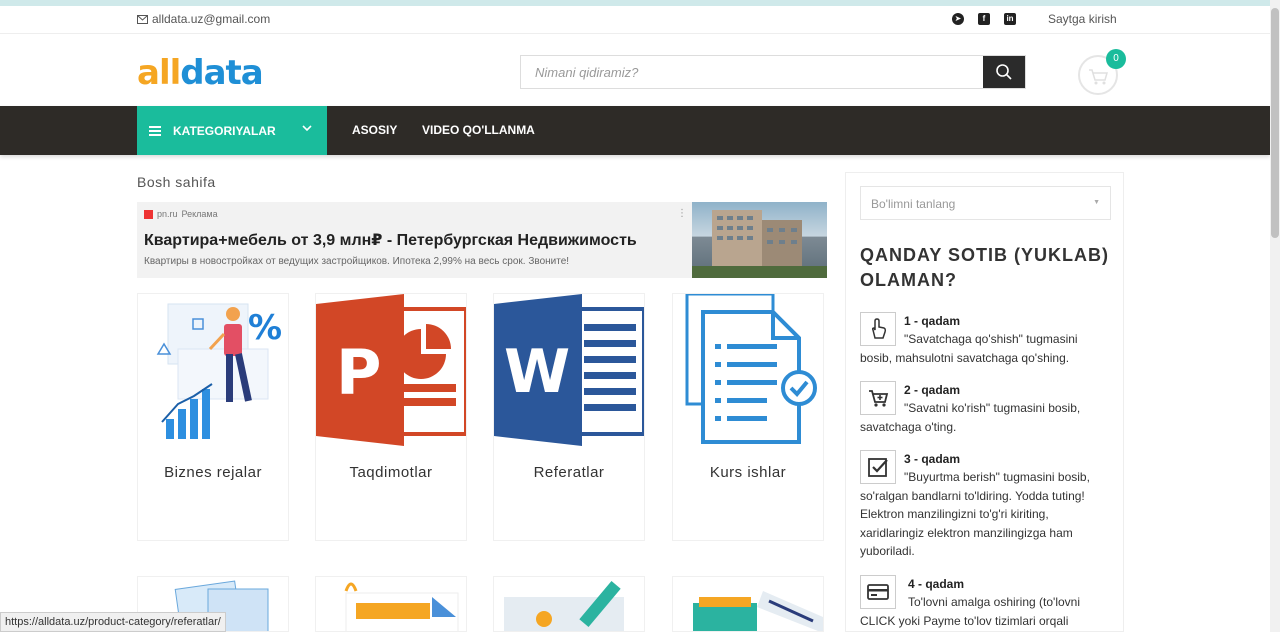  Describe the element at coordinates (985, 267) in the screenshot. I see `how-to-buy-heading: QANDAY SOTIB (YUKLAB) OLAMAN?` at that location.